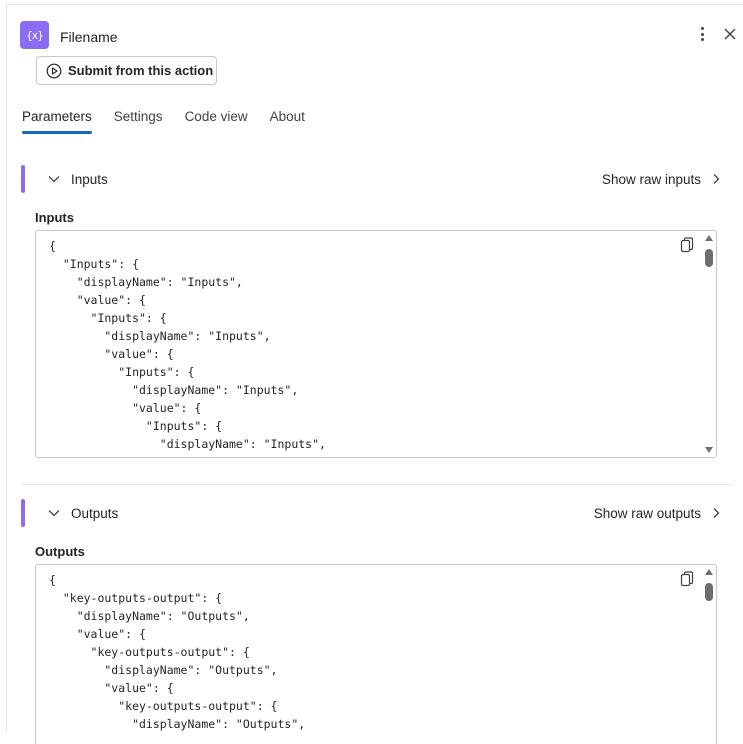 The width and height of the screenshot is (743, 744). Describe the element at coordinates (371, 179) in the screenshot. I see `inputs-section-header: Inputs Show raw inputs` at that location.